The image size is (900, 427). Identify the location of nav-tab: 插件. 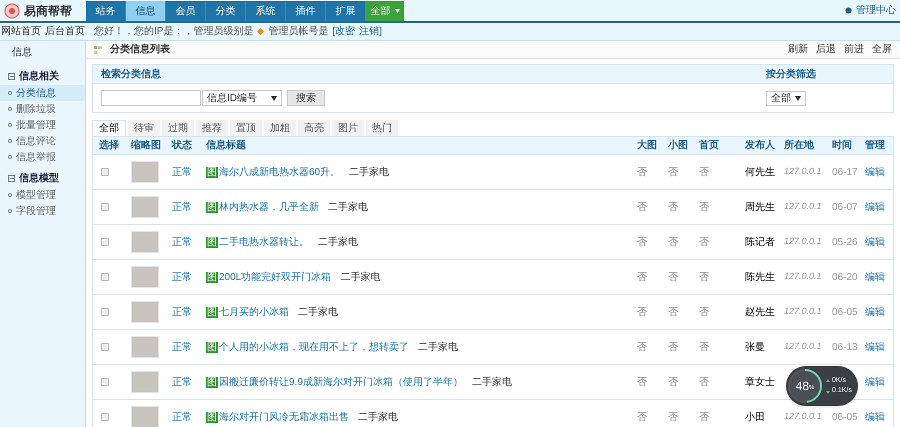
(306, 11).